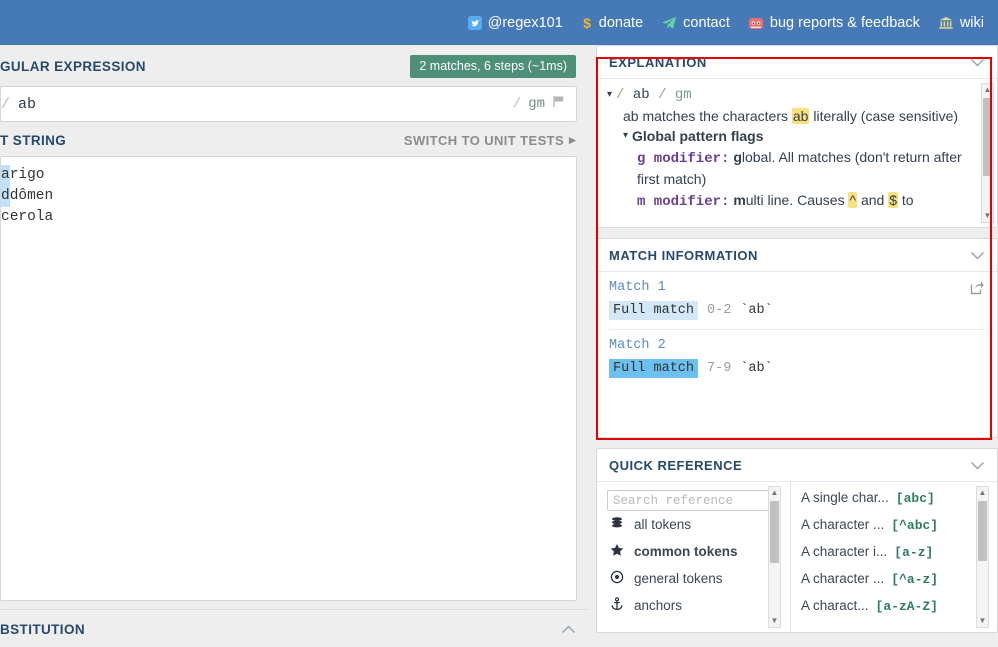 The image size is (998, 647). What do you see at coordinates (873, 199) in the screenshot?
I see `explanation-m-modifier-text-2: and` at bounding box center [873, 199].